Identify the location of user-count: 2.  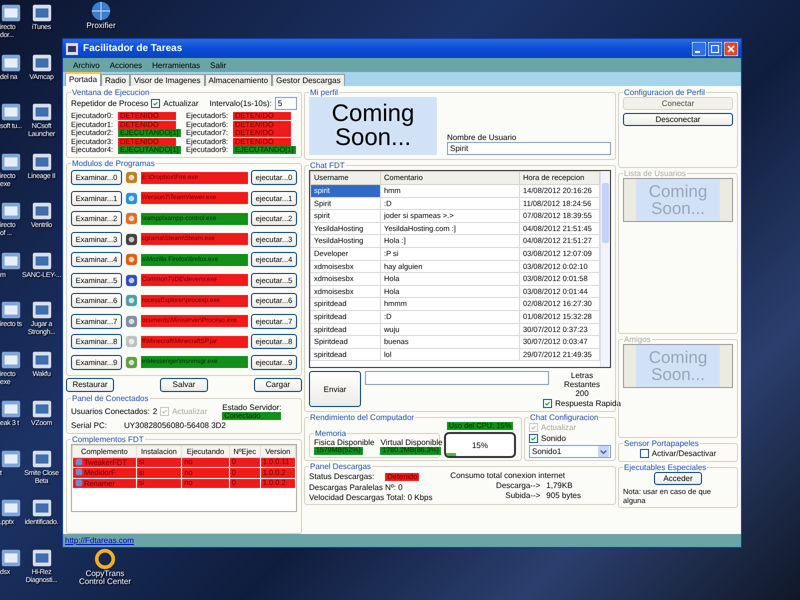
(155, 411).